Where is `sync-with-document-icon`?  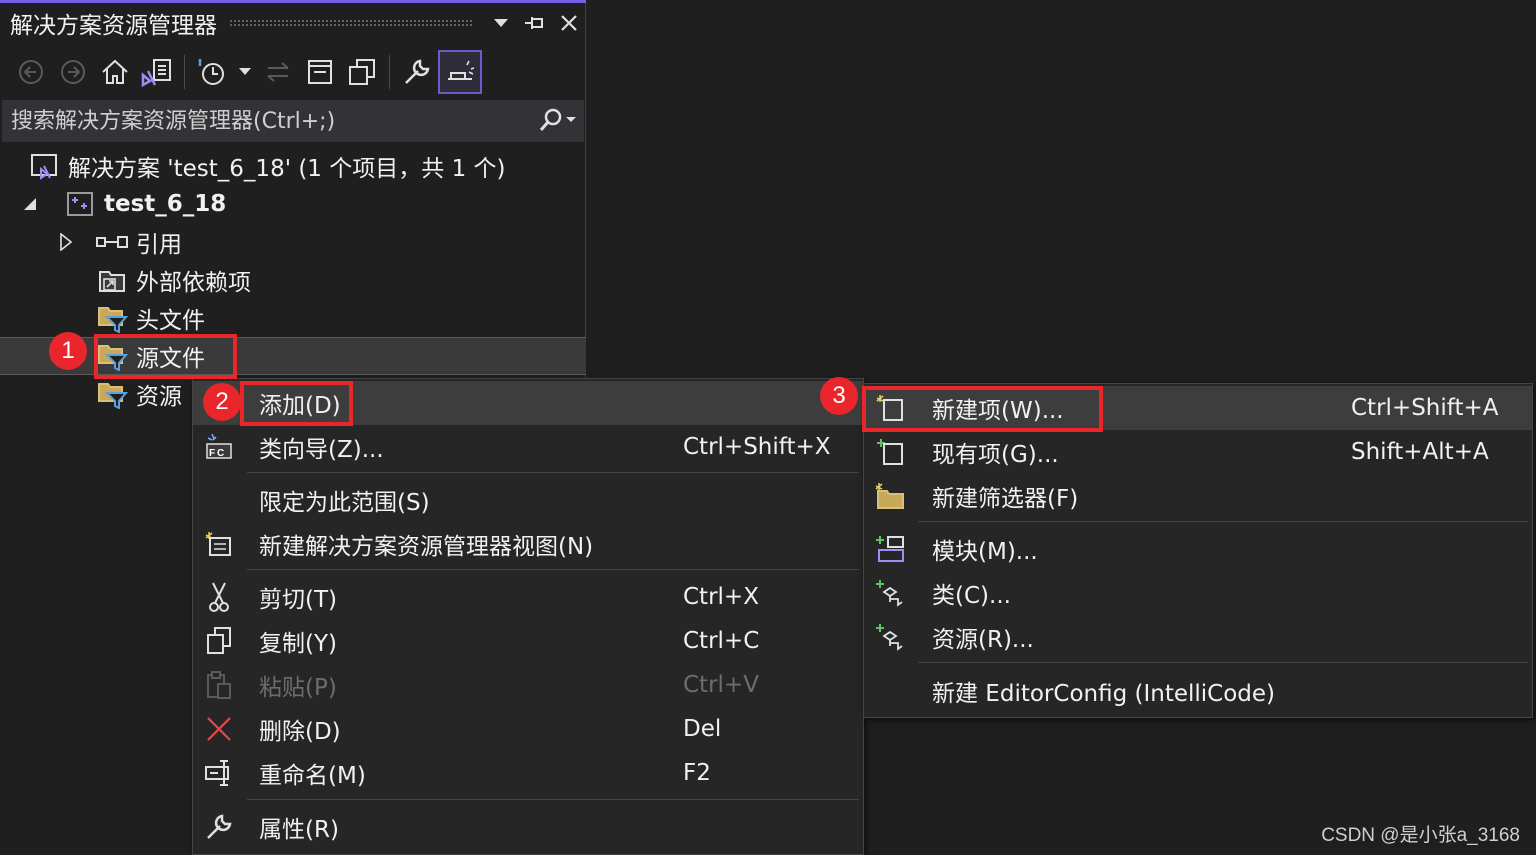 sync-with-document-icon is located at coordinates (278, 72).